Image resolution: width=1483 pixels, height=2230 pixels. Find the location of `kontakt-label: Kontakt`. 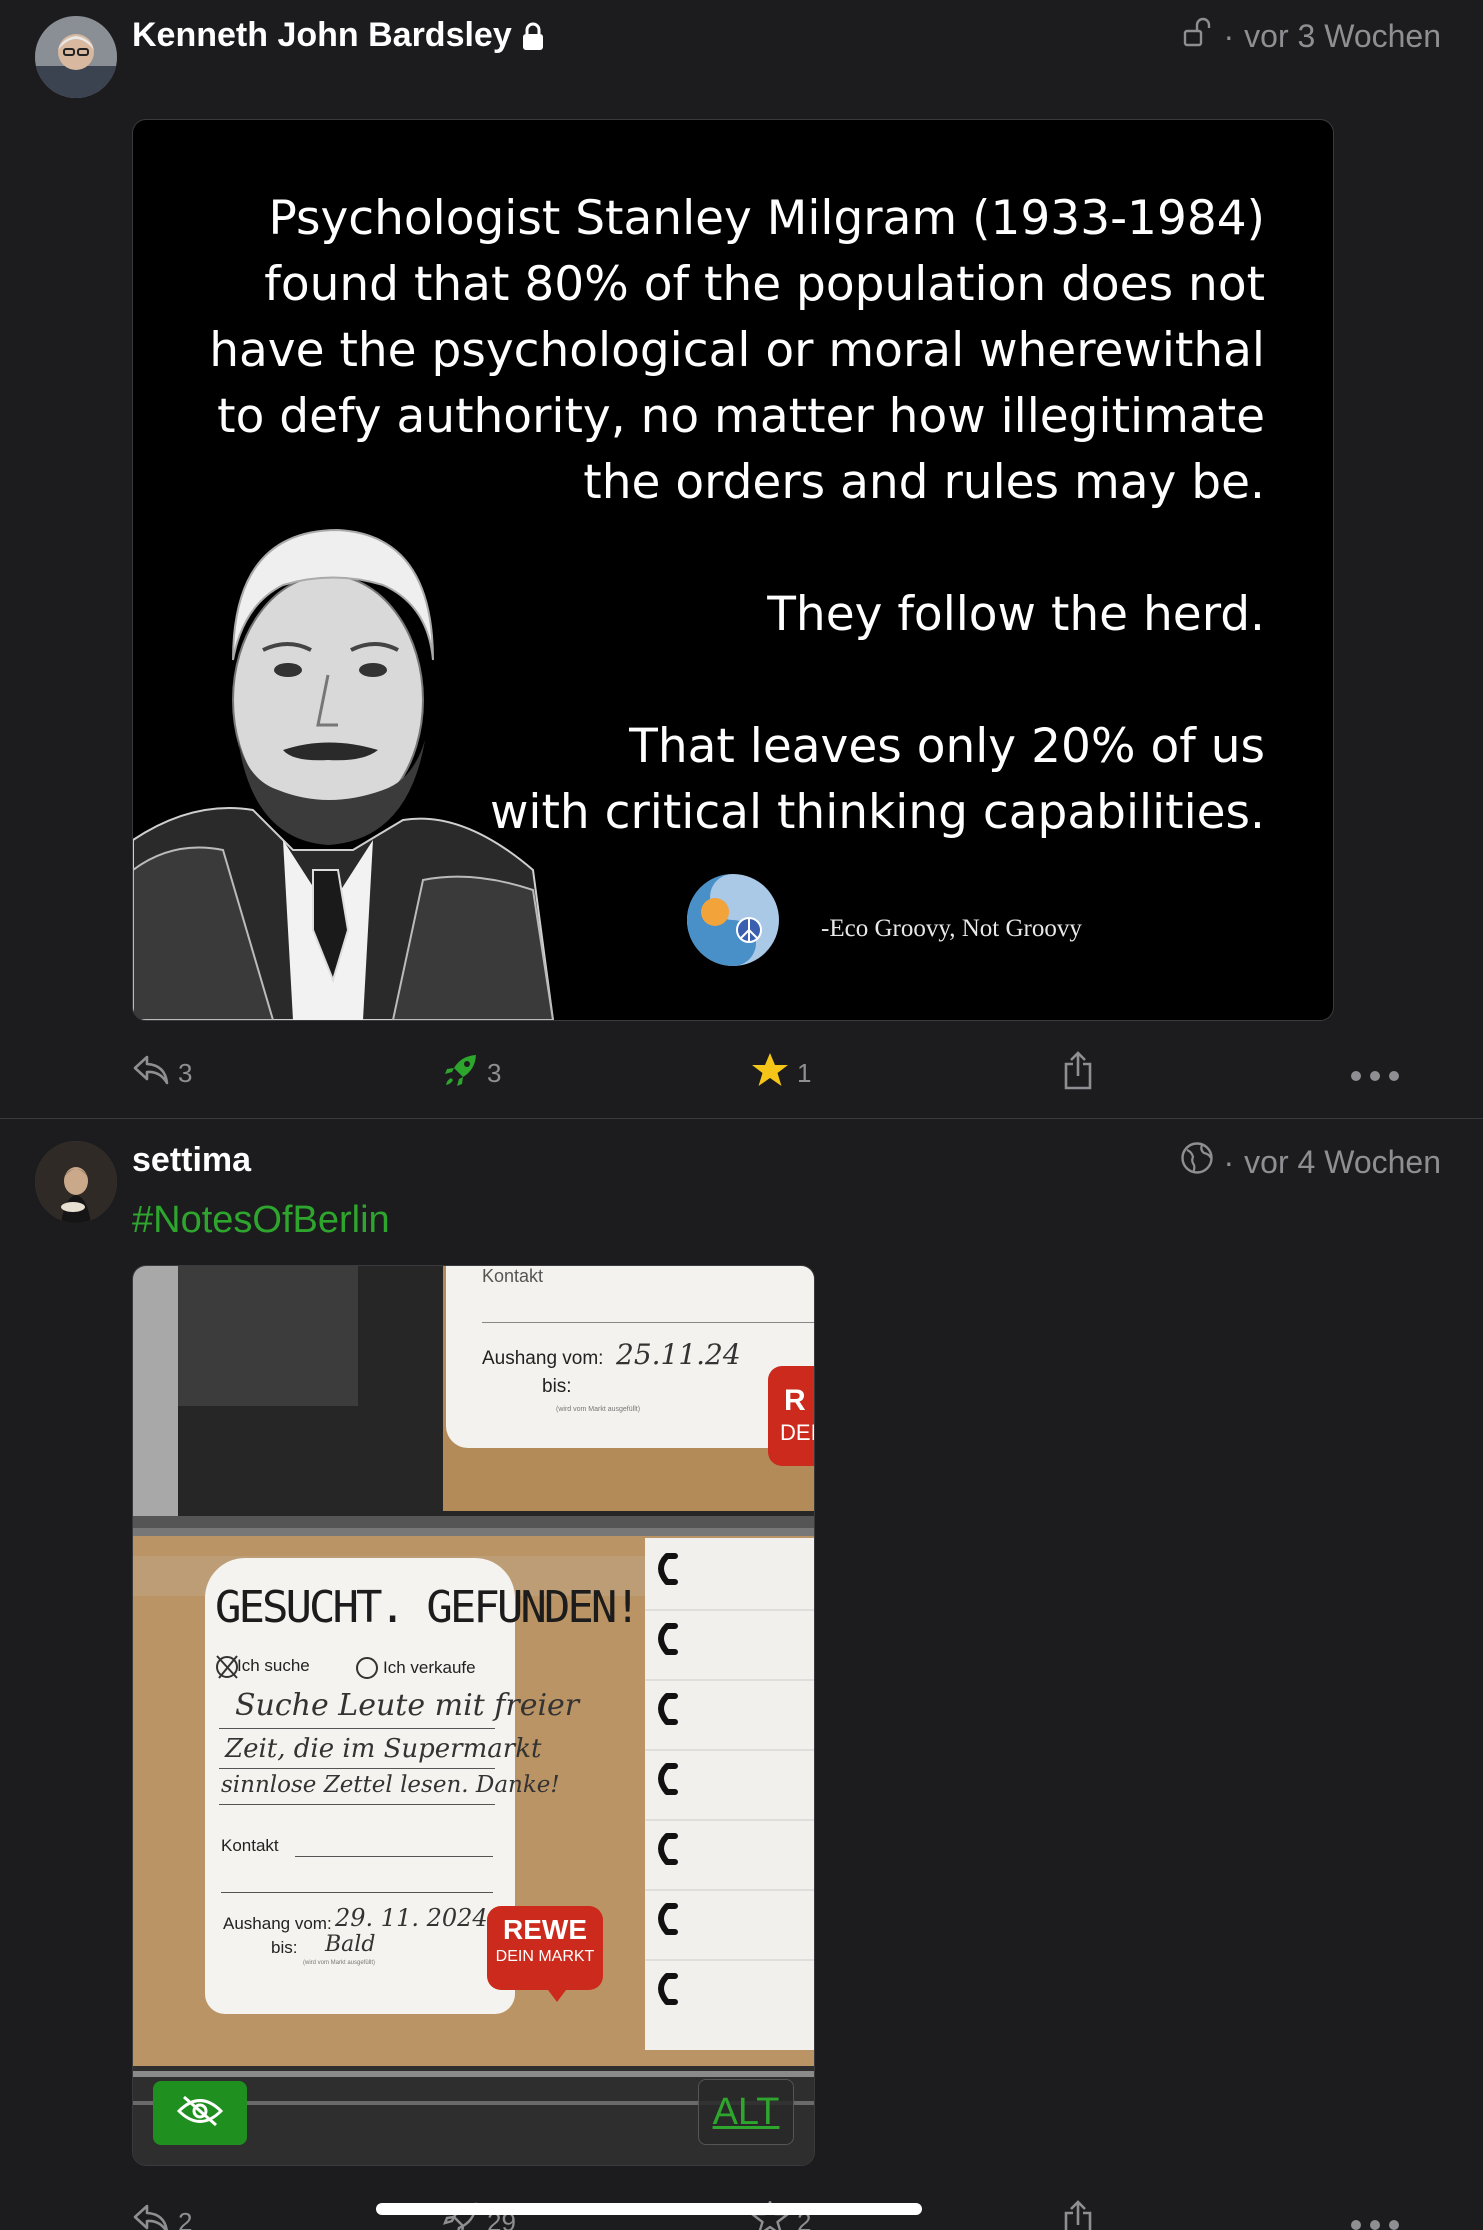

kontakt-label: Kontakt is located at coordinates (250, 1845).